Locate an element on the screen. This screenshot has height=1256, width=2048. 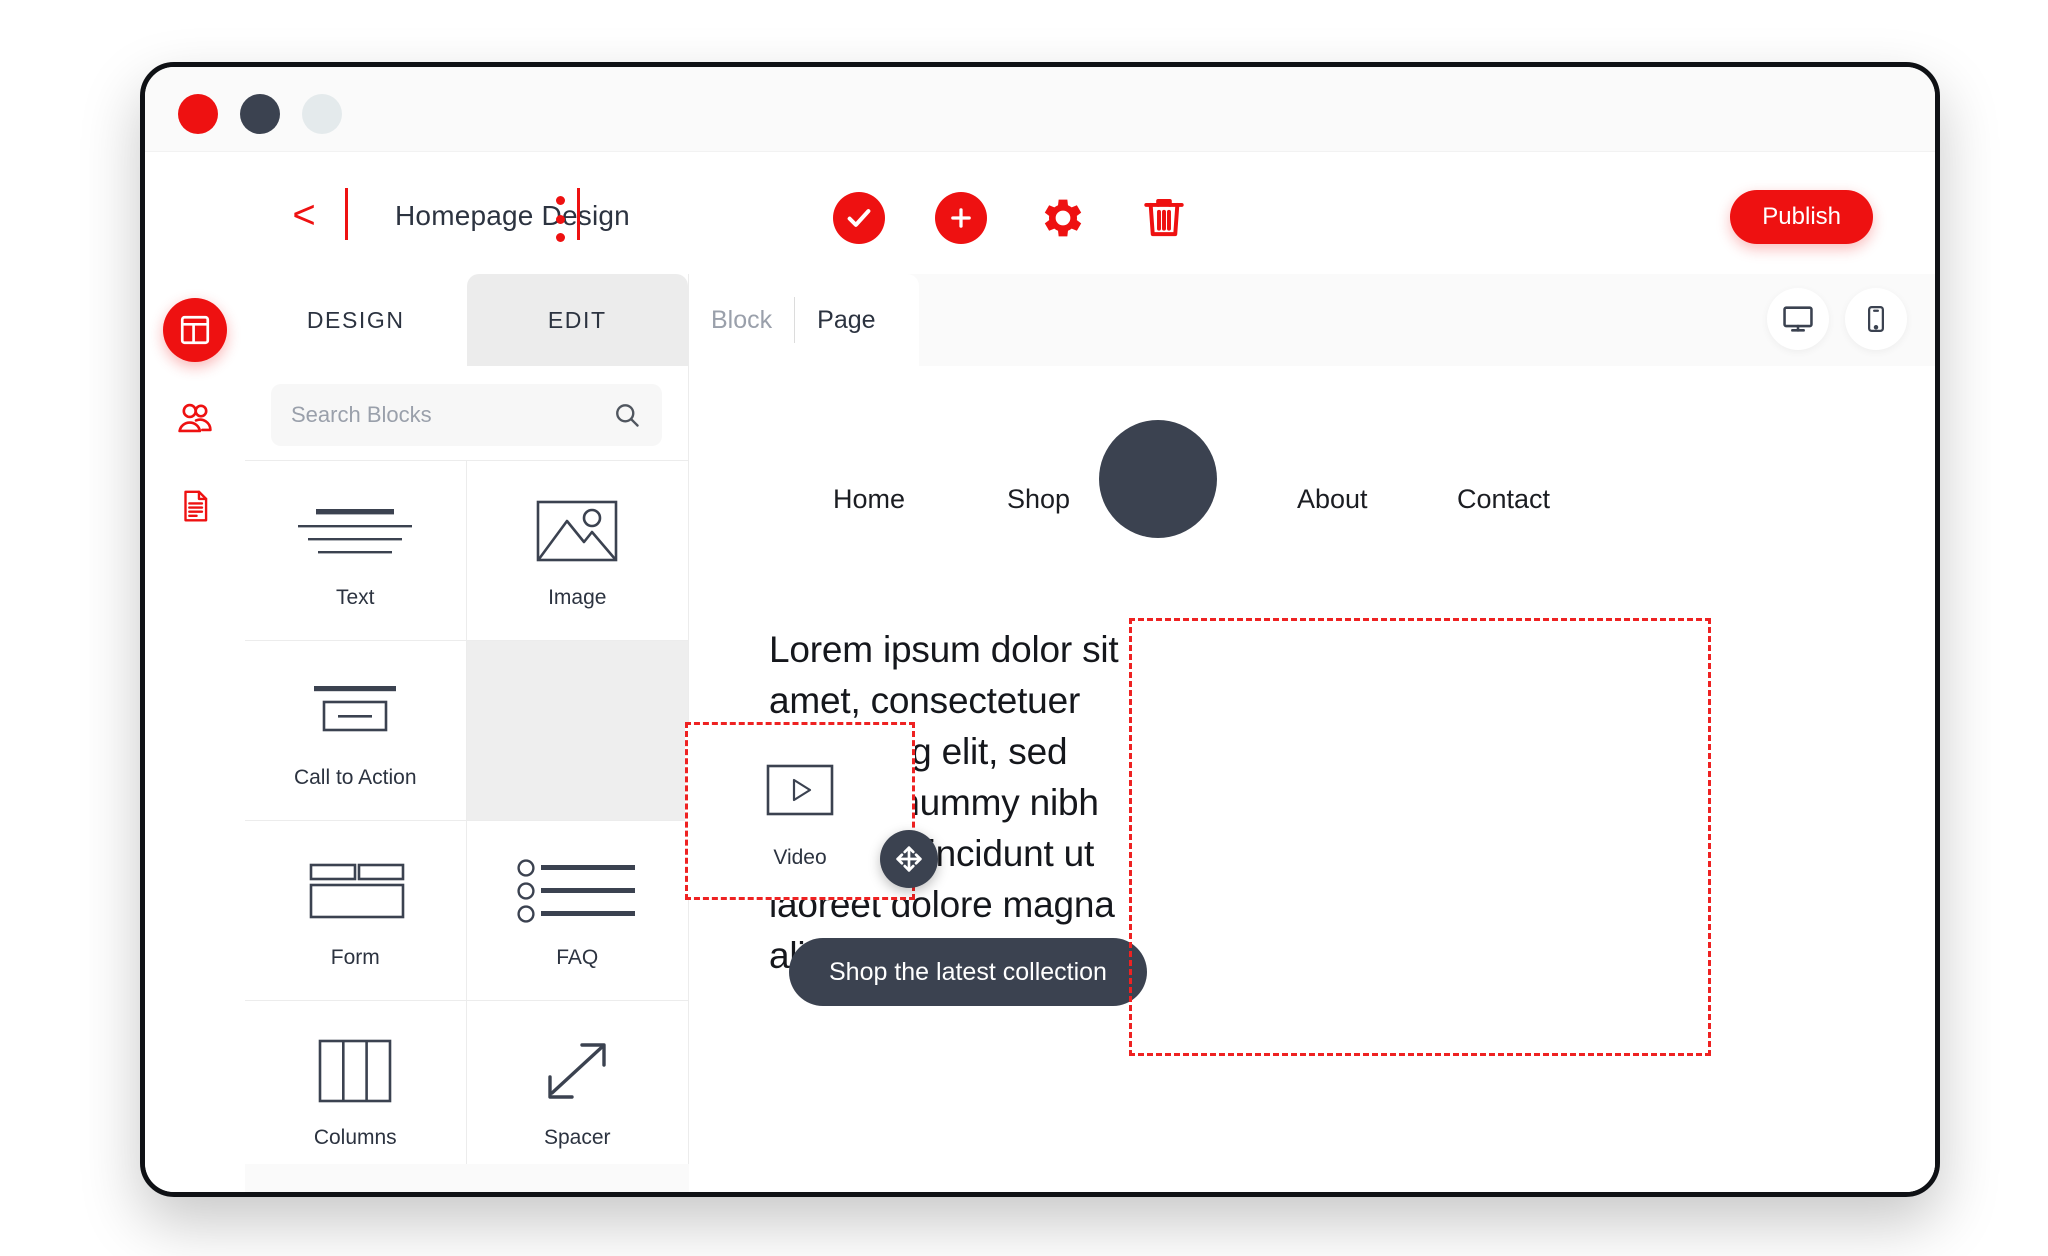
block-label: Form is located at coordinates (355, 957).